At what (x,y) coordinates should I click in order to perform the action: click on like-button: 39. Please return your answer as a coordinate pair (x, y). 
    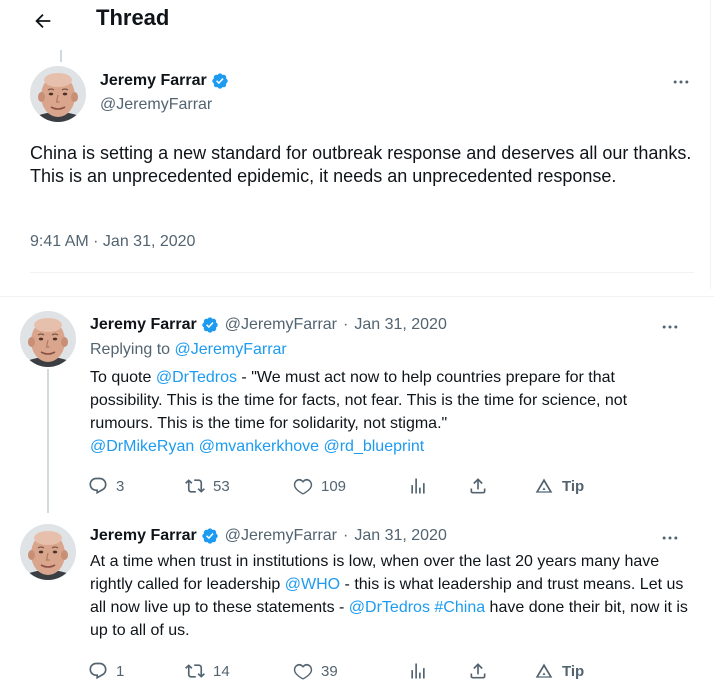
    Looking at the image, I should click on (315, 671).